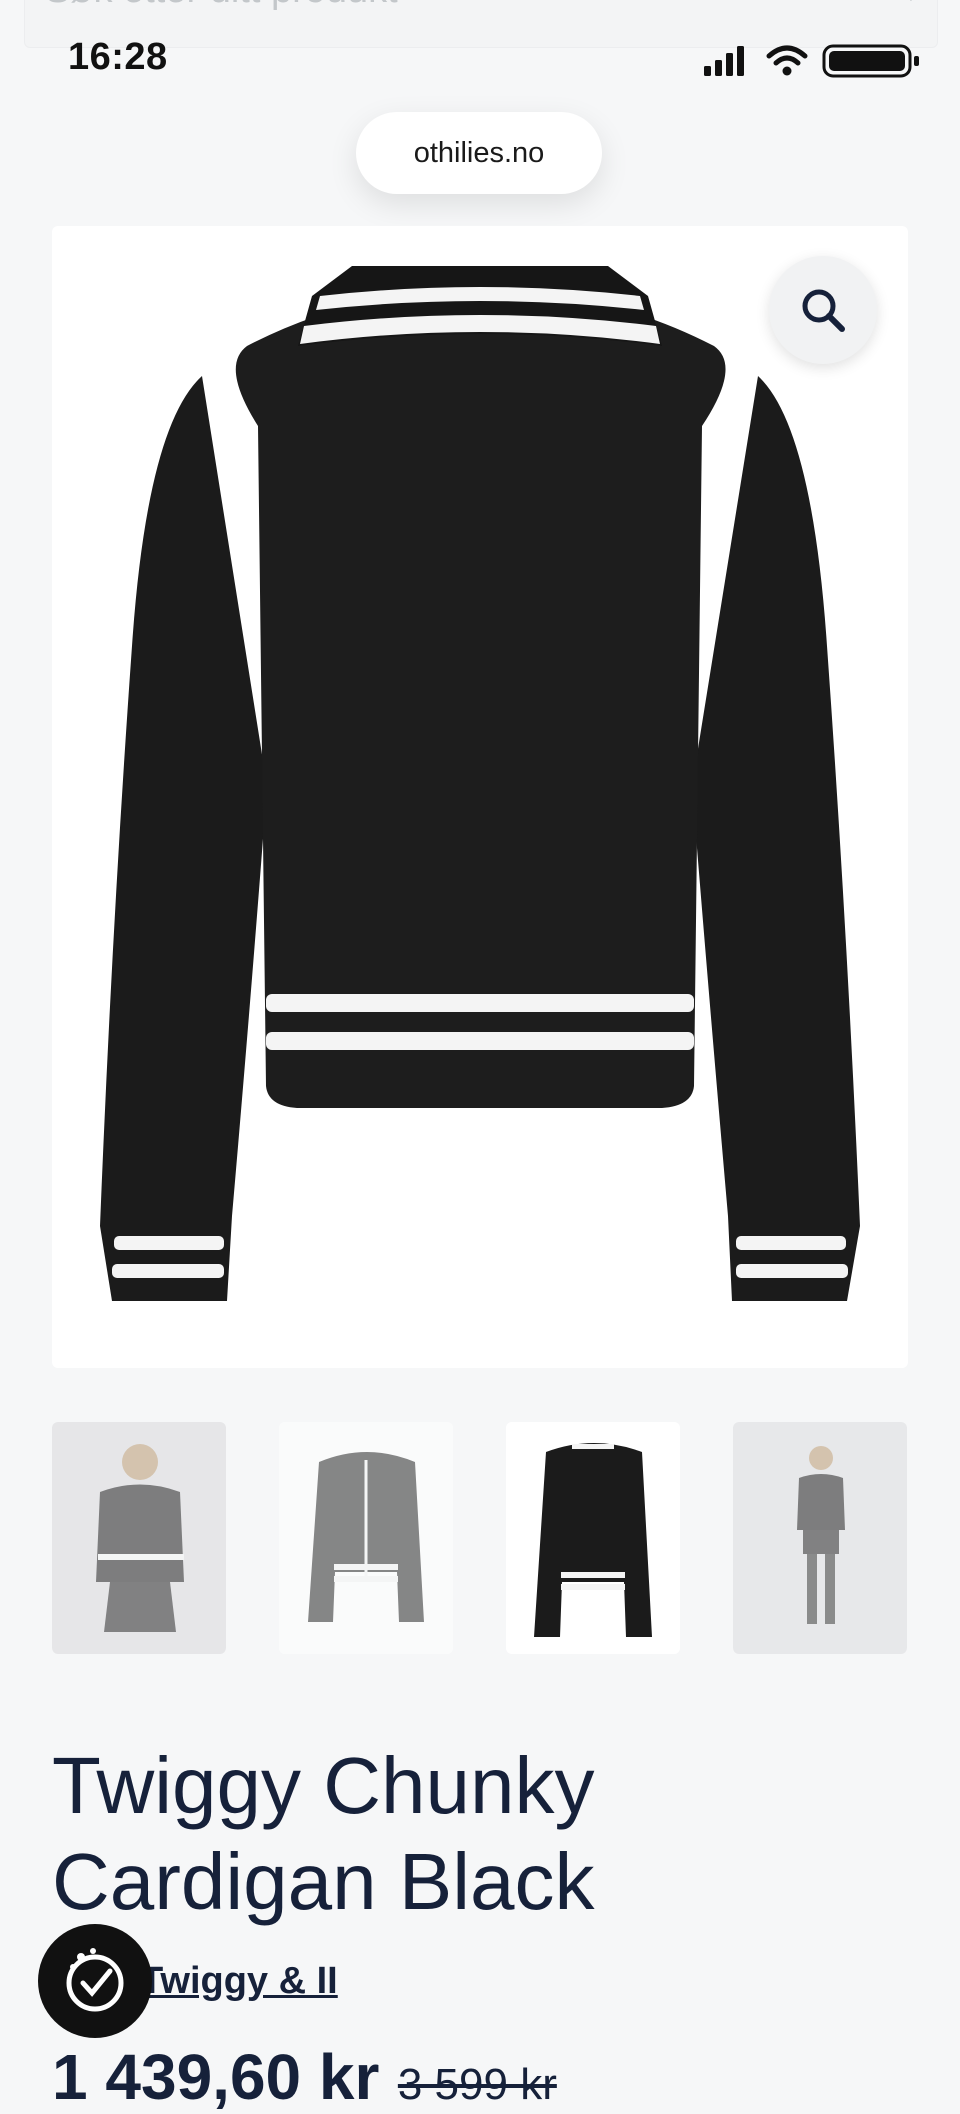  I want to click on product-title-line-2: Cardigan Black, so click(323, 1881).